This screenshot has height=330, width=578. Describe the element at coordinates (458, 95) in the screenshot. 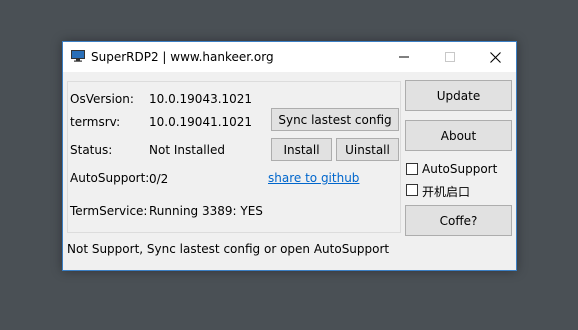

I see `update-button: Update` at that location.